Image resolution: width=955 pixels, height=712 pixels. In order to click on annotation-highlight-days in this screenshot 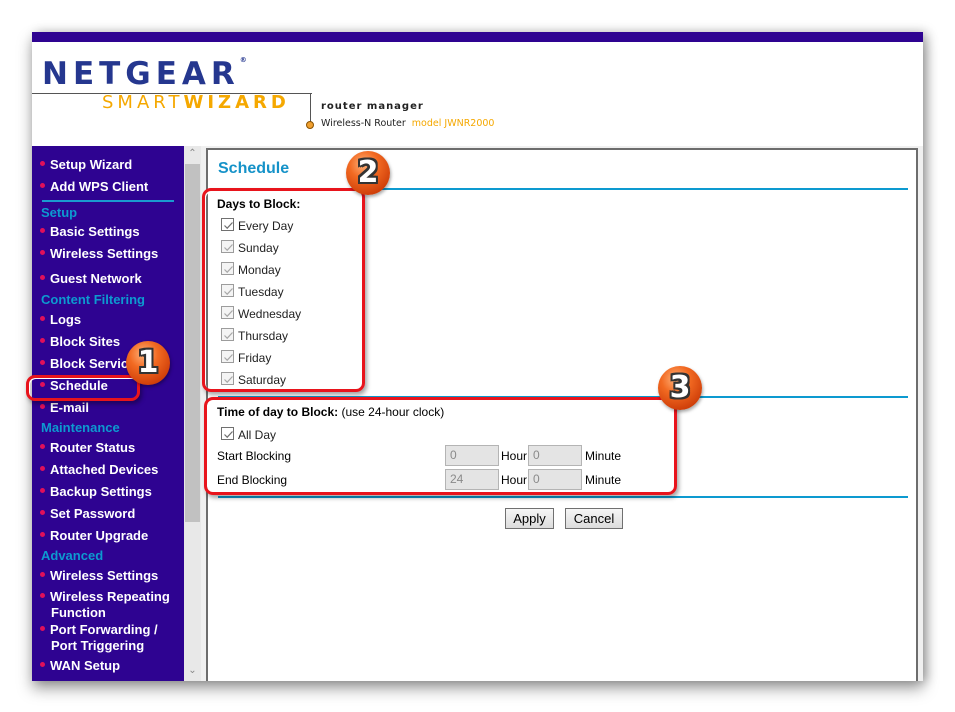, I will do `click(283, 290)`.